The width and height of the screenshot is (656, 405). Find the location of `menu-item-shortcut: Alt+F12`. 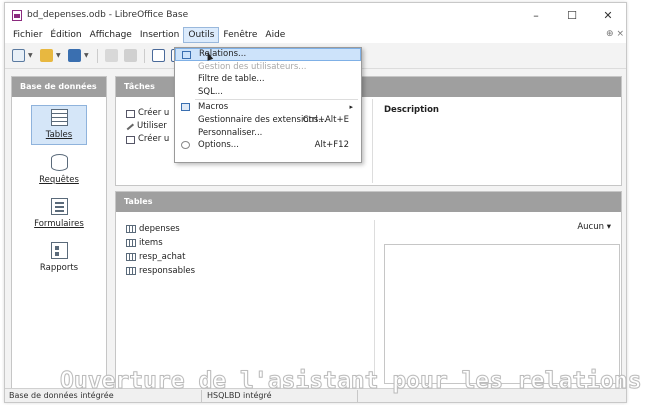

menu-item-shortcut: Alt+F12 is located at coordinates (331, 145).